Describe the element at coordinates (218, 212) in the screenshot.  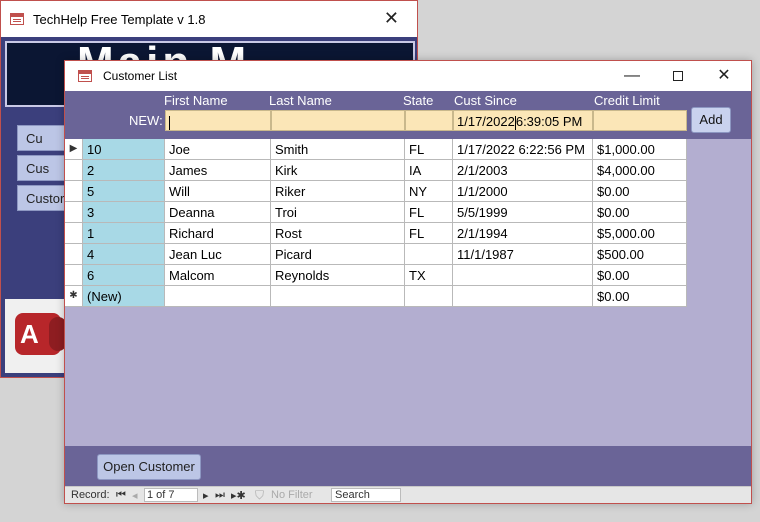
I see `first-name-cell: Deanna` at that location.